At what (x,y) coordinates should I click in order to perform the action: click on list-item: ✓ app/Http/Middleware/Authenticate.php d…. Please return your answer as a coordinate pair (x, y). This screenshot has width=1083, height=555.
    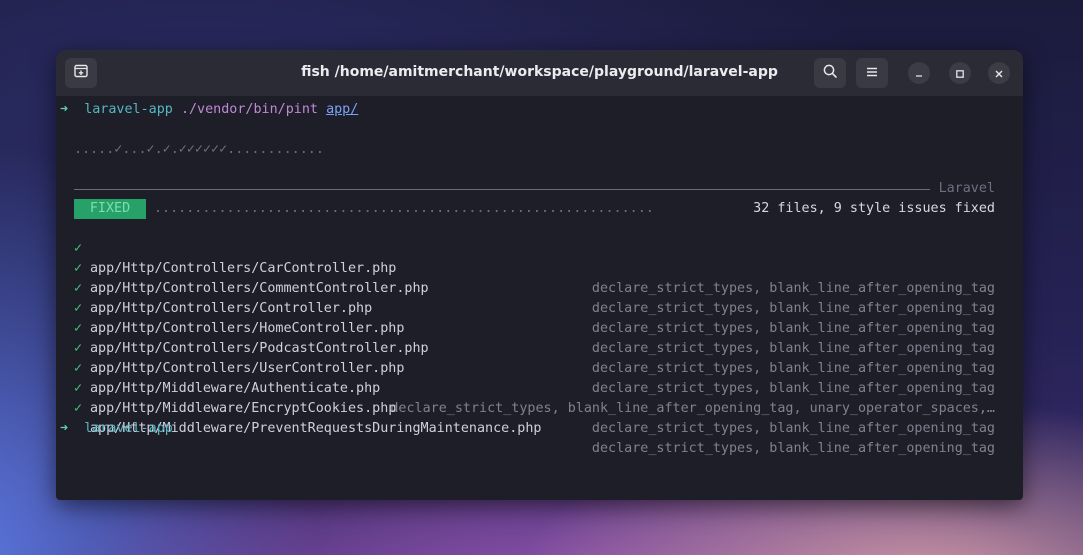
    Looking at the image, I should click on (539, 377).